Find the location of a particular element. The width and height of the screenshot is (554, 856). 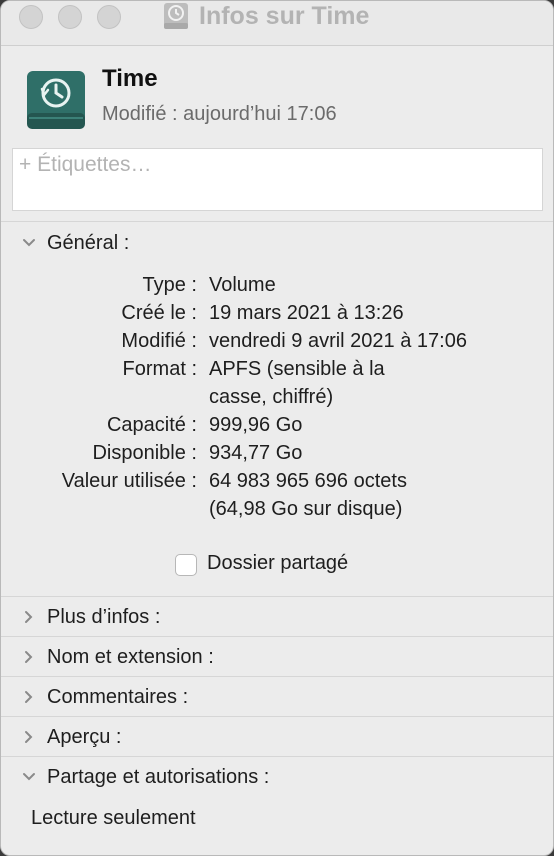

item-name: Time is located at coordinates (130, 78).